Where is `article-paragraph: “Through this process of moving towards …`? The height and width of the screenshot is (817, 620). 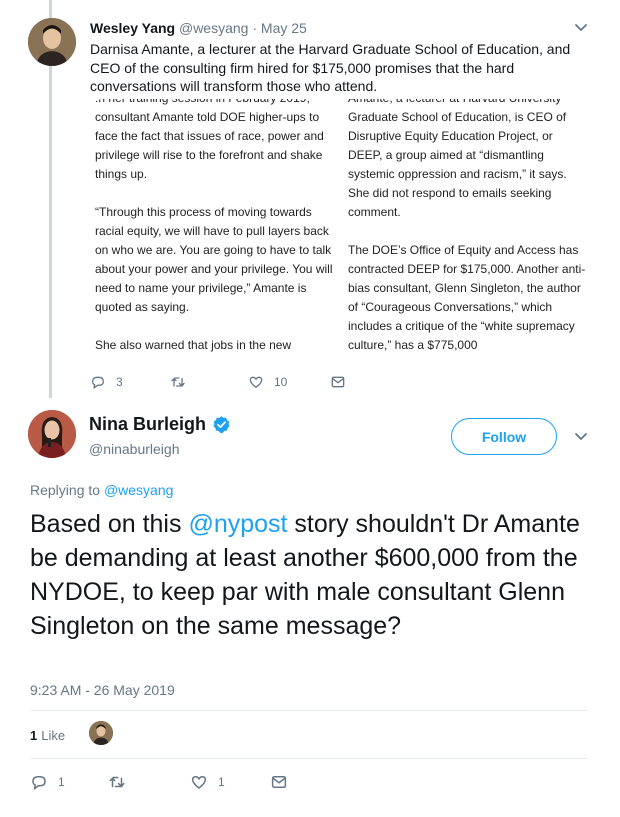 article-paragraph: “Through this process of moving towards … is located at coordinates (214, 259).